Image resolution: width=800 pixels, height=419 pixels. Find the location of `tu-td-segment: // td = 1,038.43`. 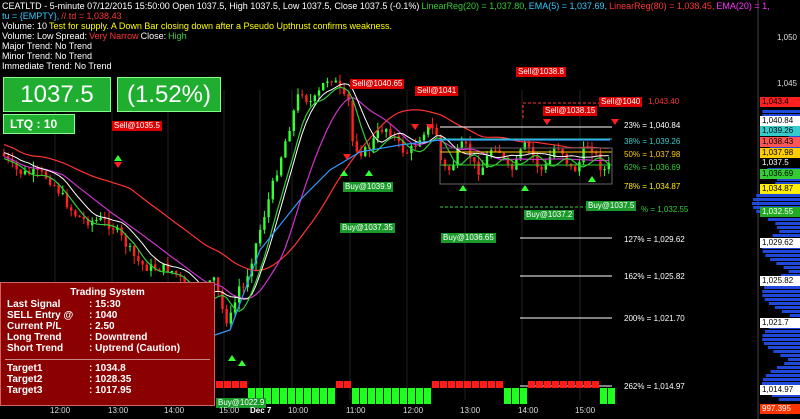

tu-td-segment: // td = 1,038.43 is located at coordinates (91, 16).